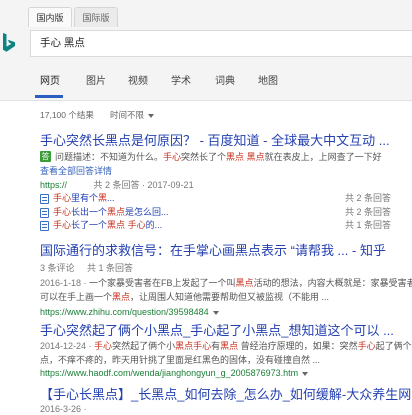 The height and width of the screenshot is (415, 412). What do you see at coordinates (226, 268) in the screenshot?
I see `result-stats: 3 条评论 共 1 条回答` at bounding box center [226, 268].